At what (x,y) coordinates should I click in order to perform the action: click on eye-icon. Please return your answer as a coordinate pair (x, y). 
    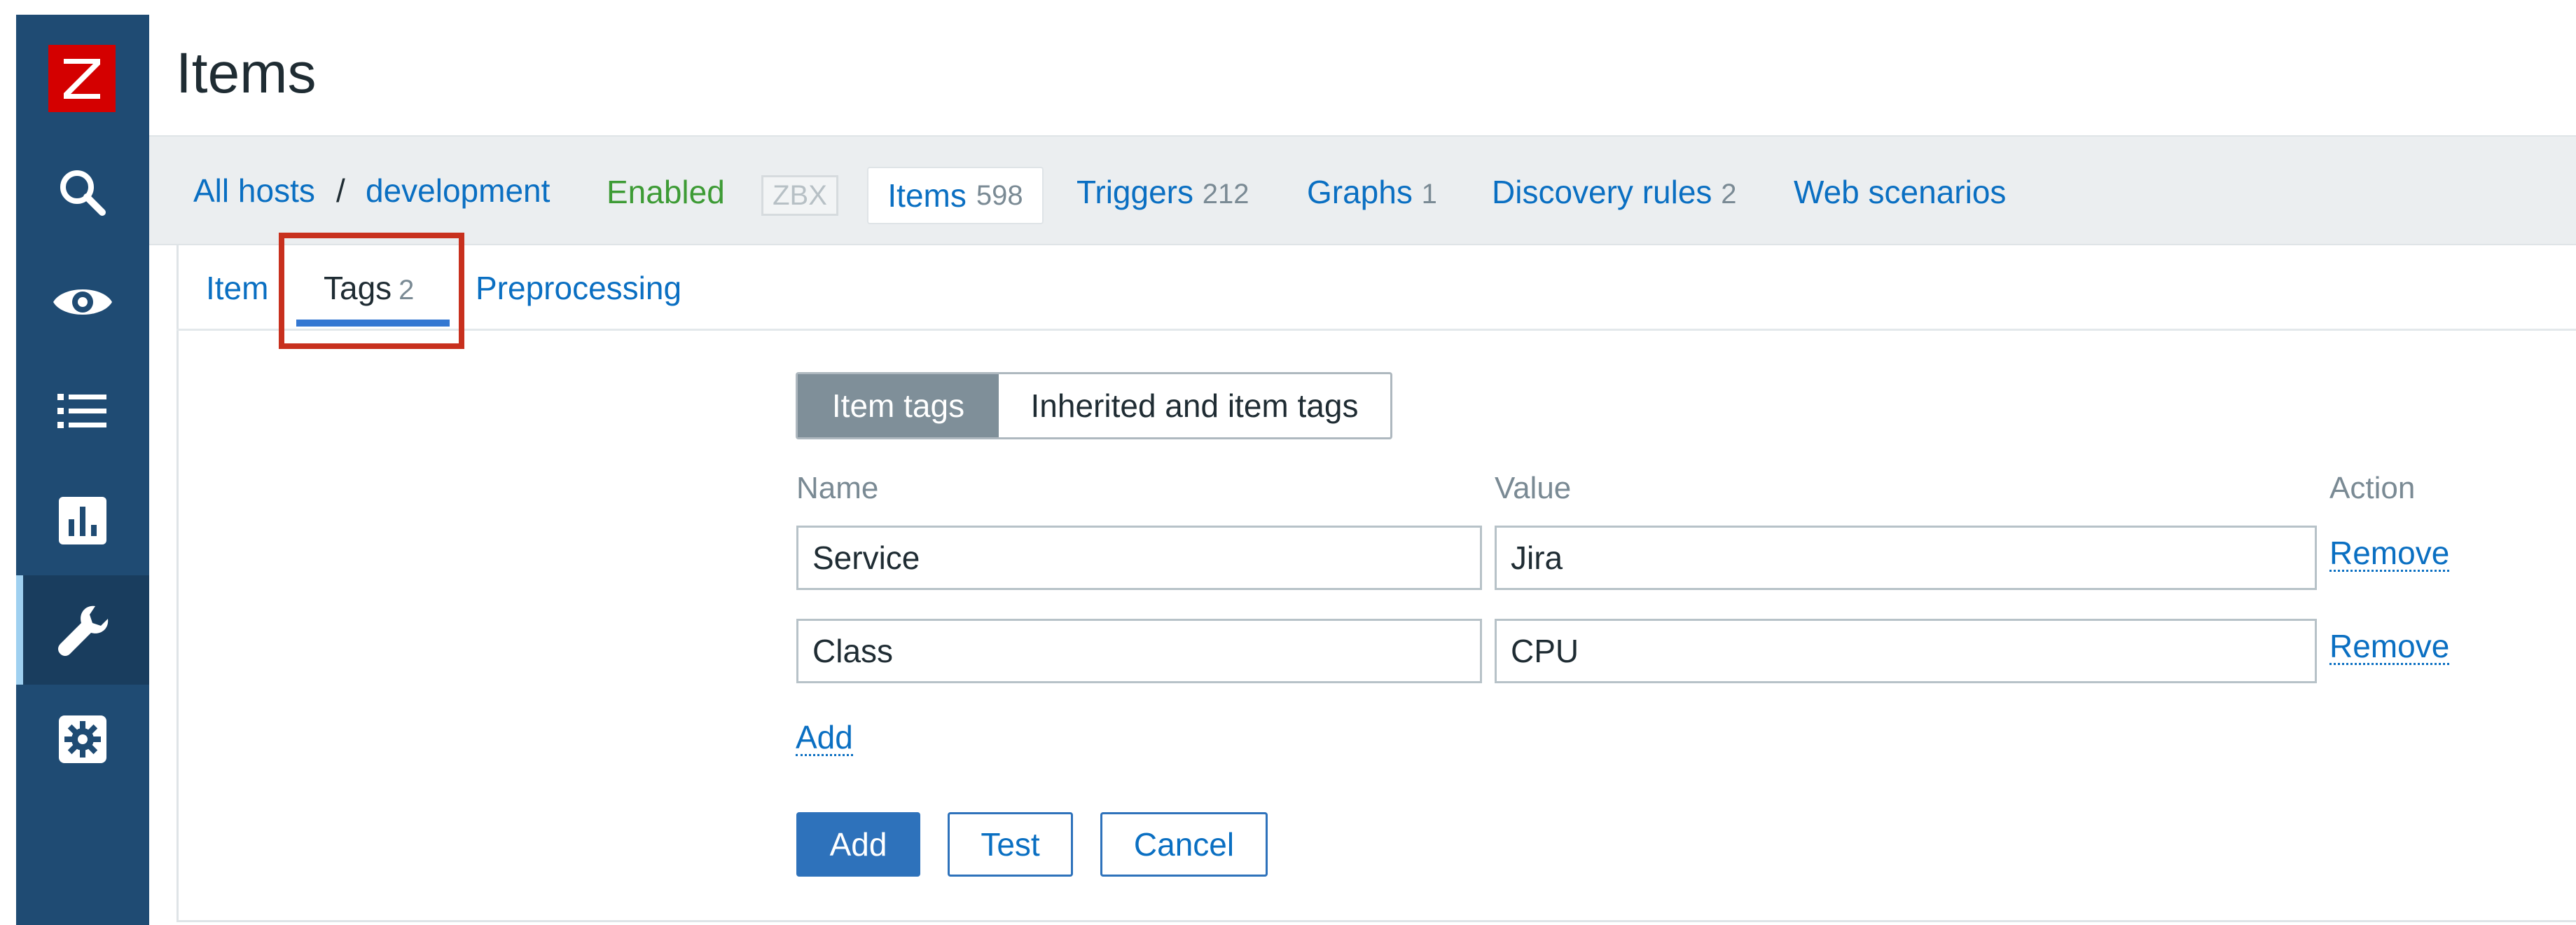
    Looking at the image, I should click on (82, 302).